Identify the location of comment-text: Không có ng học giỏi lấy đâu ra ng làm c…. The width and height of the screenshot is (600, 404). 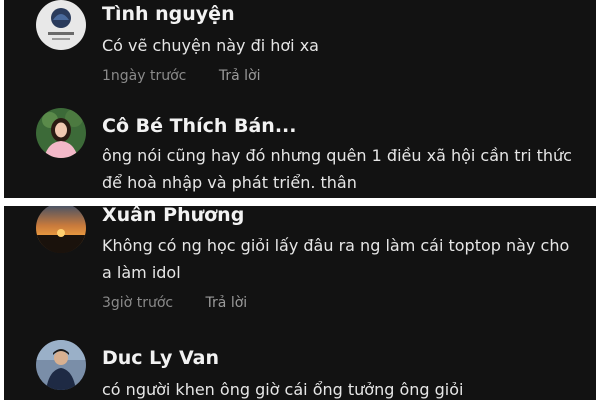
(336, 259).